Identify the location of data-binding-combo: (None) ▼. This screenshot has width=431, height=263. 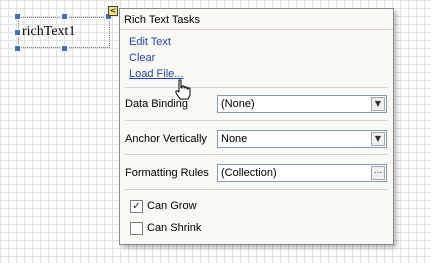
(302, 104).